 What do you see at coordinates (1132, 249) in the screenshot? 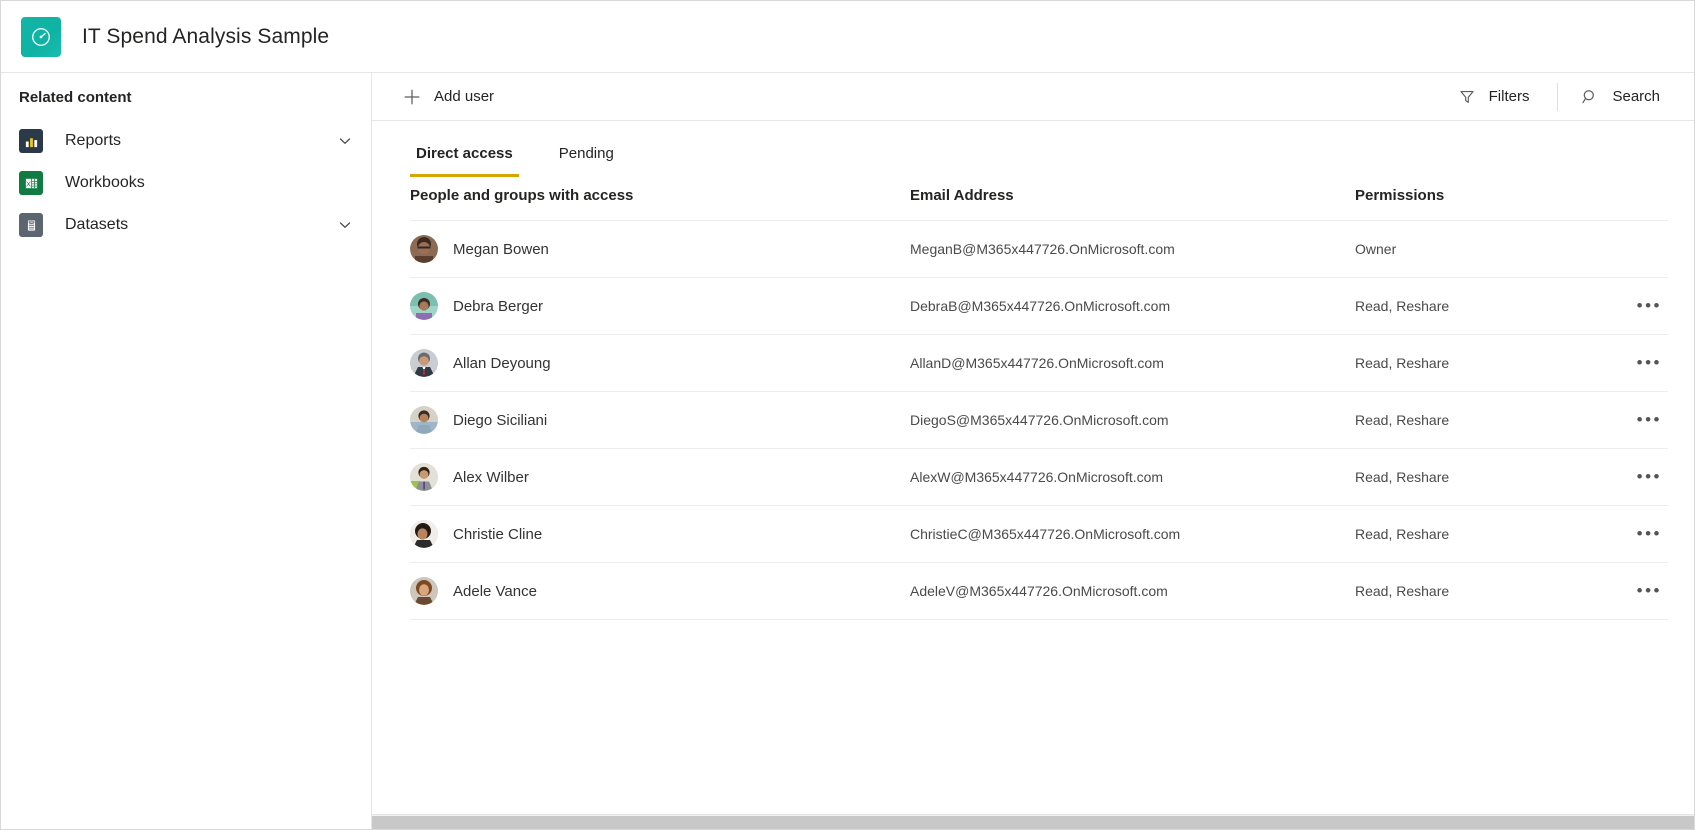
I see `person-email: MeganB@M365x447726.OnMicrosoft.com` at bounding box center [1132, 249].